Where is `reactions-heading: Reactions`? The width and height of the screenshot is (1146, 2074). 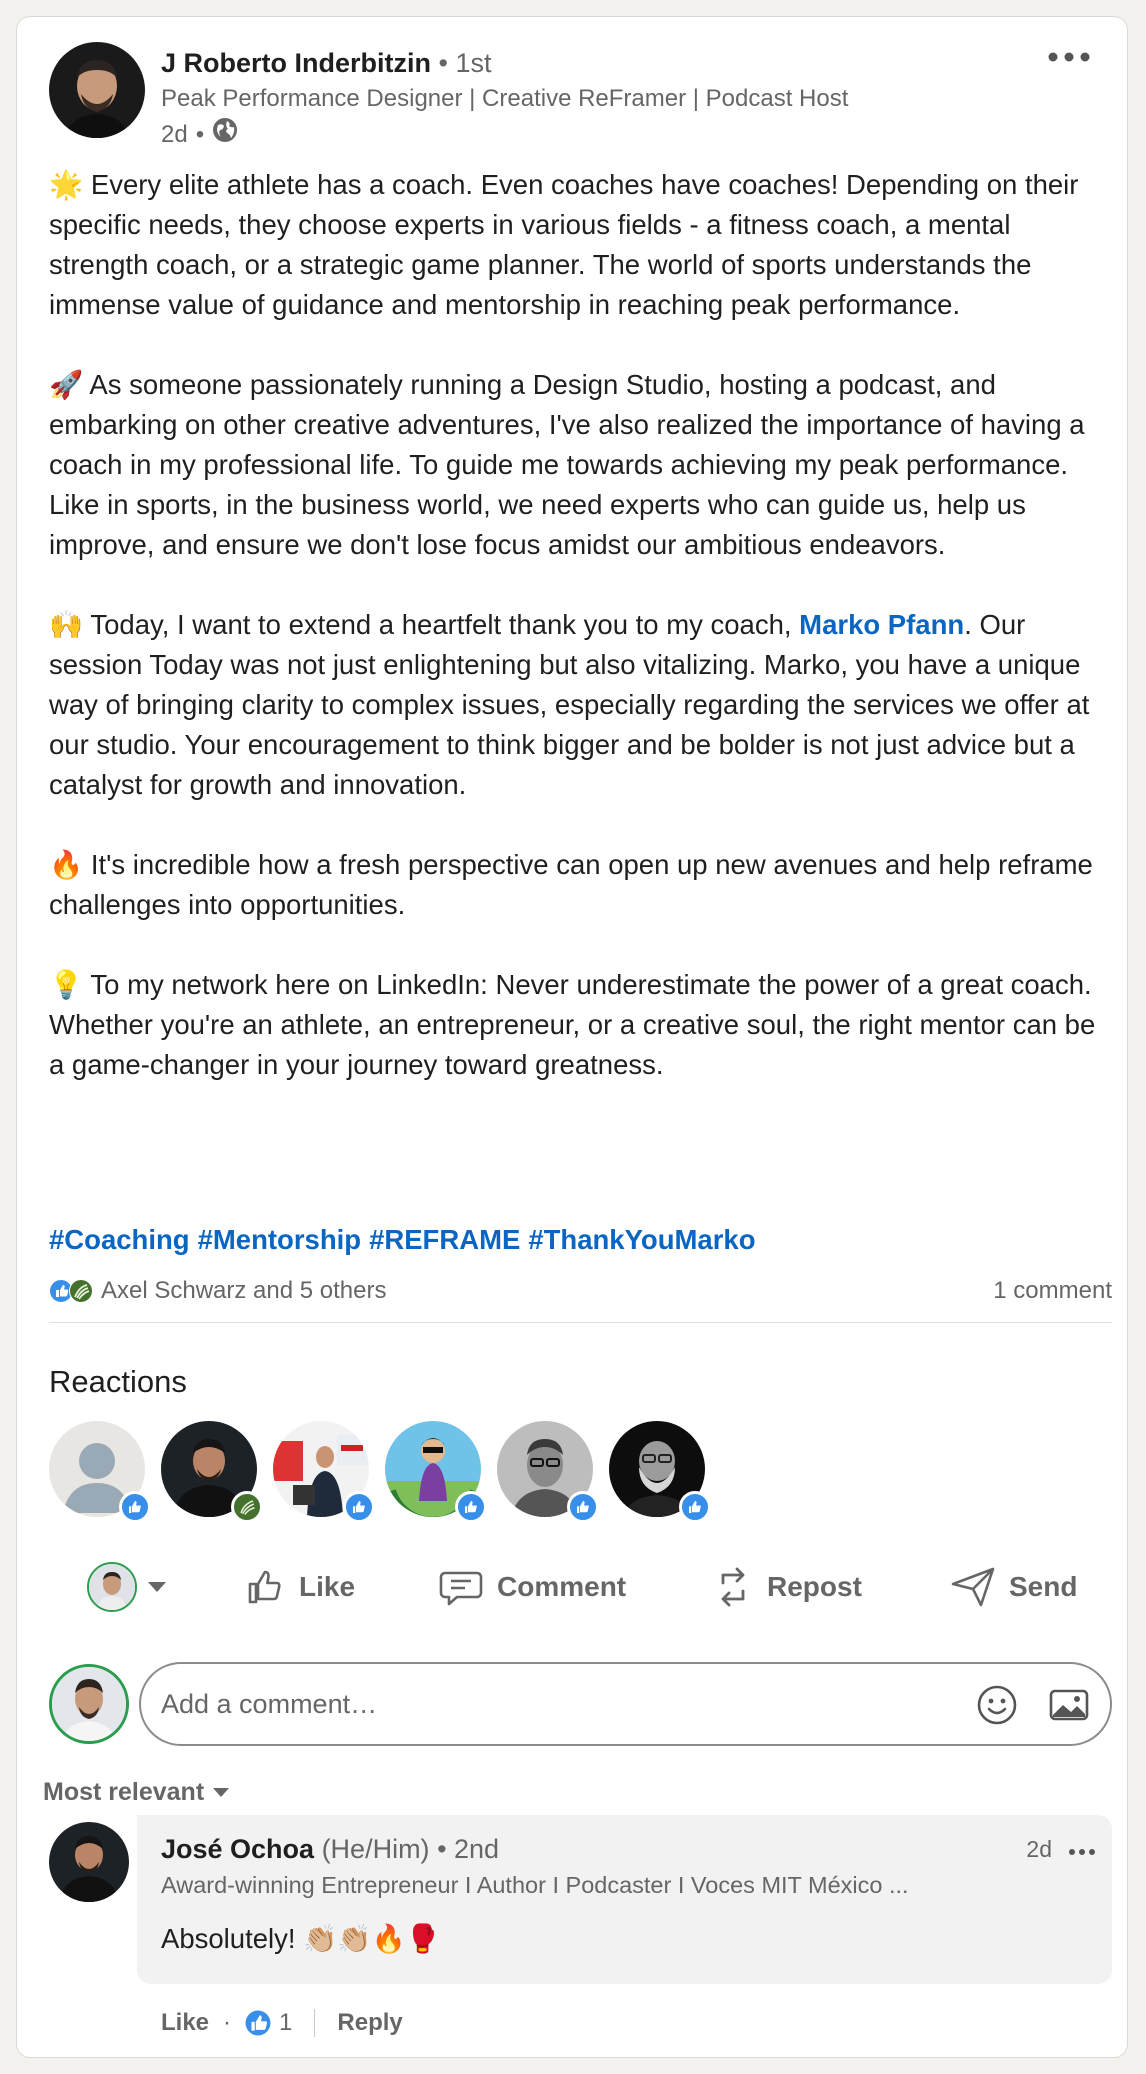 reactions-heading: Reactions is located at coordinates (118, 1381).